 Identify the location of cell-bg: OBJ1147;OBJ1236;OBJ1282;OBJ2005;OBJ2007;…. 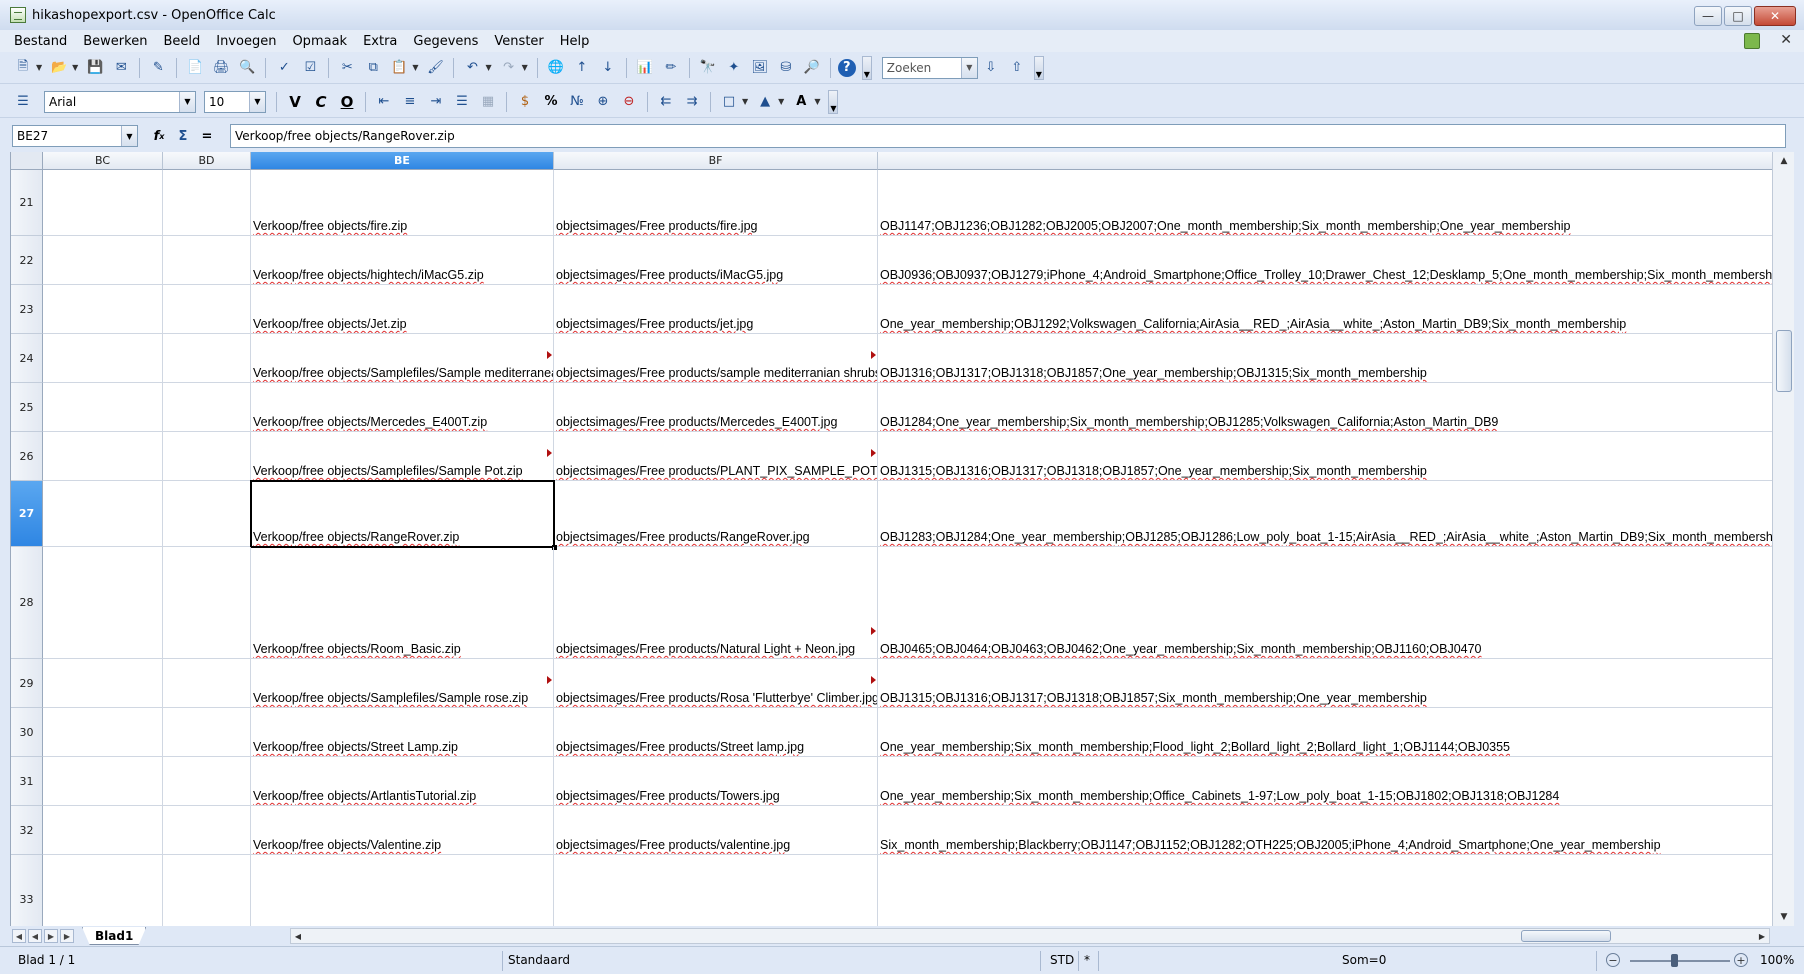
(1325, 203).